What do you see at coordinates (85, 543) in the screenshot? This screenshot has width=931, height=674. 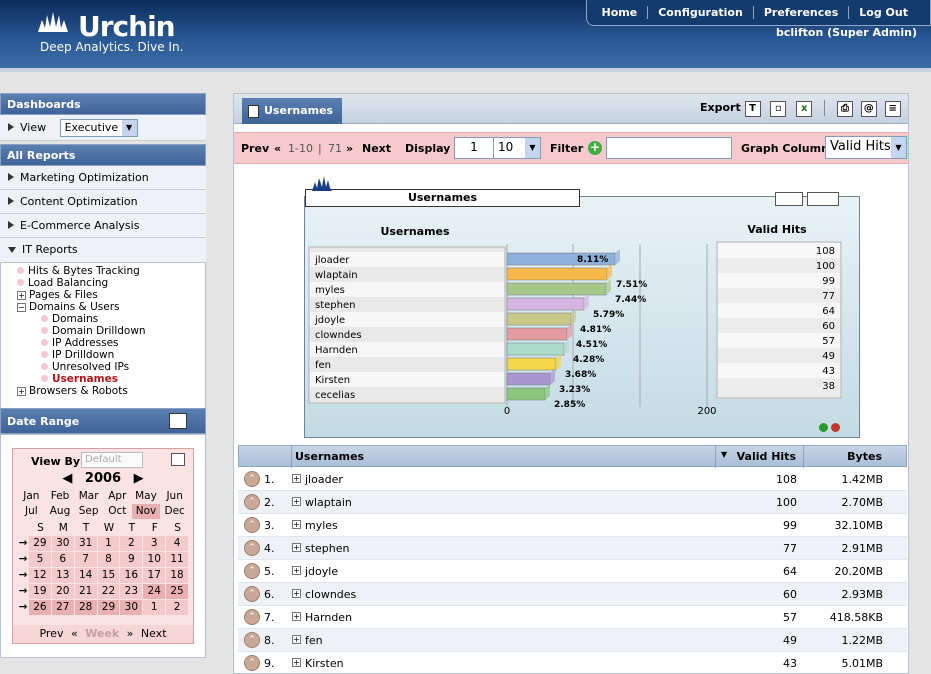 I see `calendar-day: 31` at bounding box center [85, 543].